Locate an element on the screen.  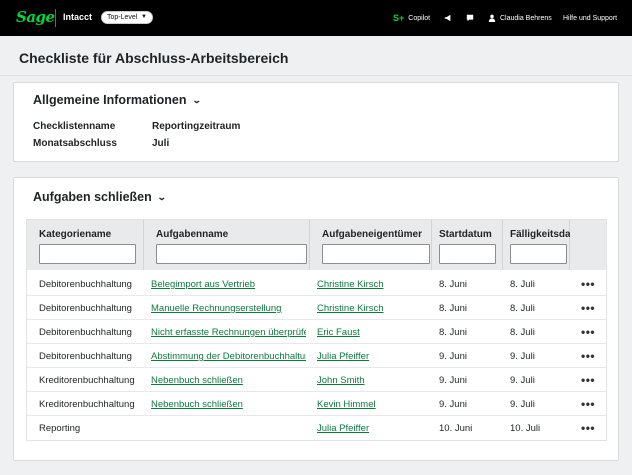
info-label: Monatsabschluss is located at coordinates (75, 143).